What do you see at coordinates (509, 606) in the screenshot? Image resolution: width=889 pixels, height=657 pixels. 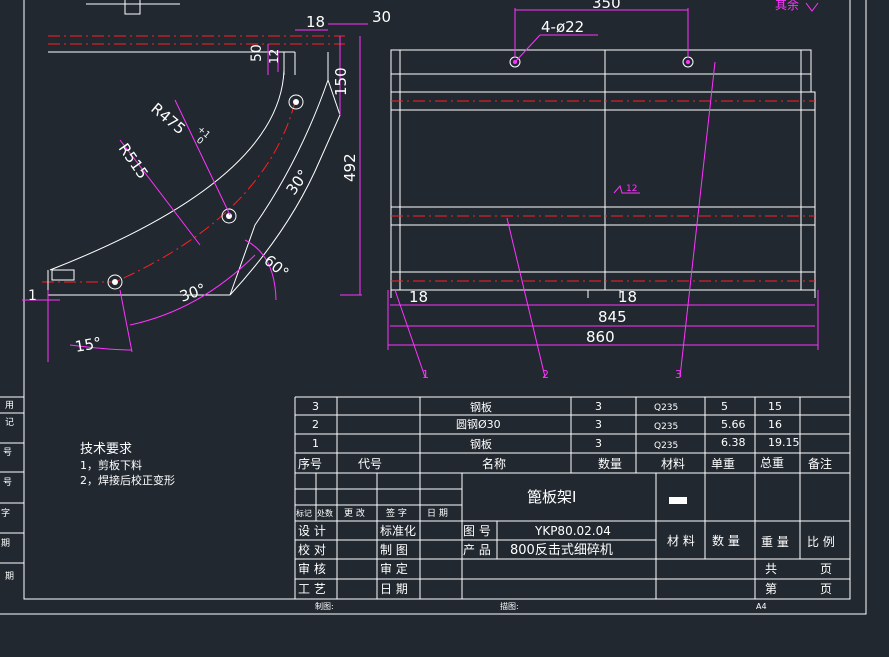 I see `footer-plot: 描图:` at bounding box center [509, 606].